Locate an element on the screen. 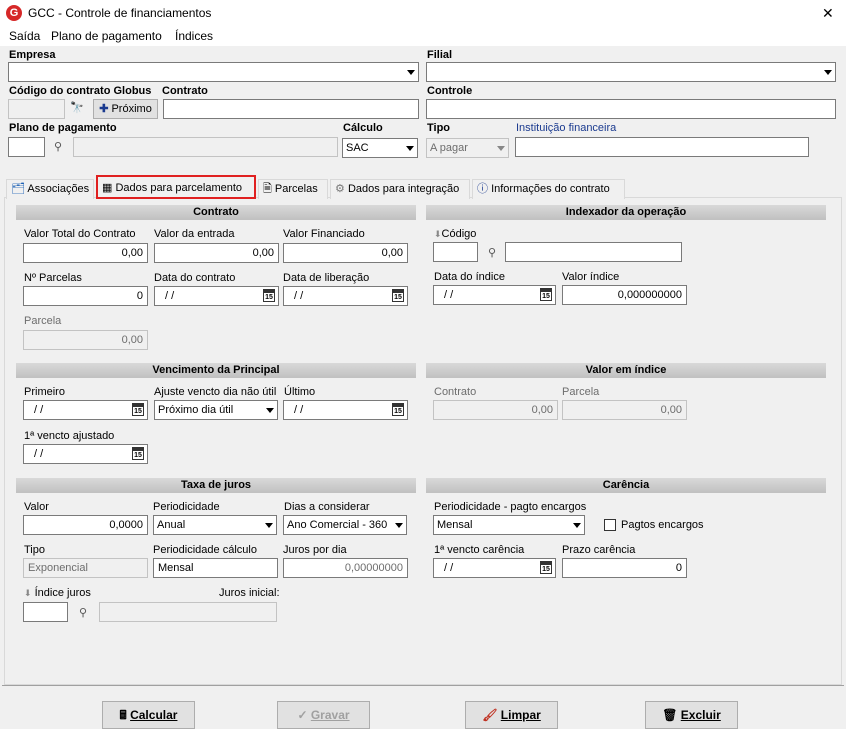 This screenshot has height=729, width=846. num-parcelas-input: 0 is located at coordinates (85, 296).